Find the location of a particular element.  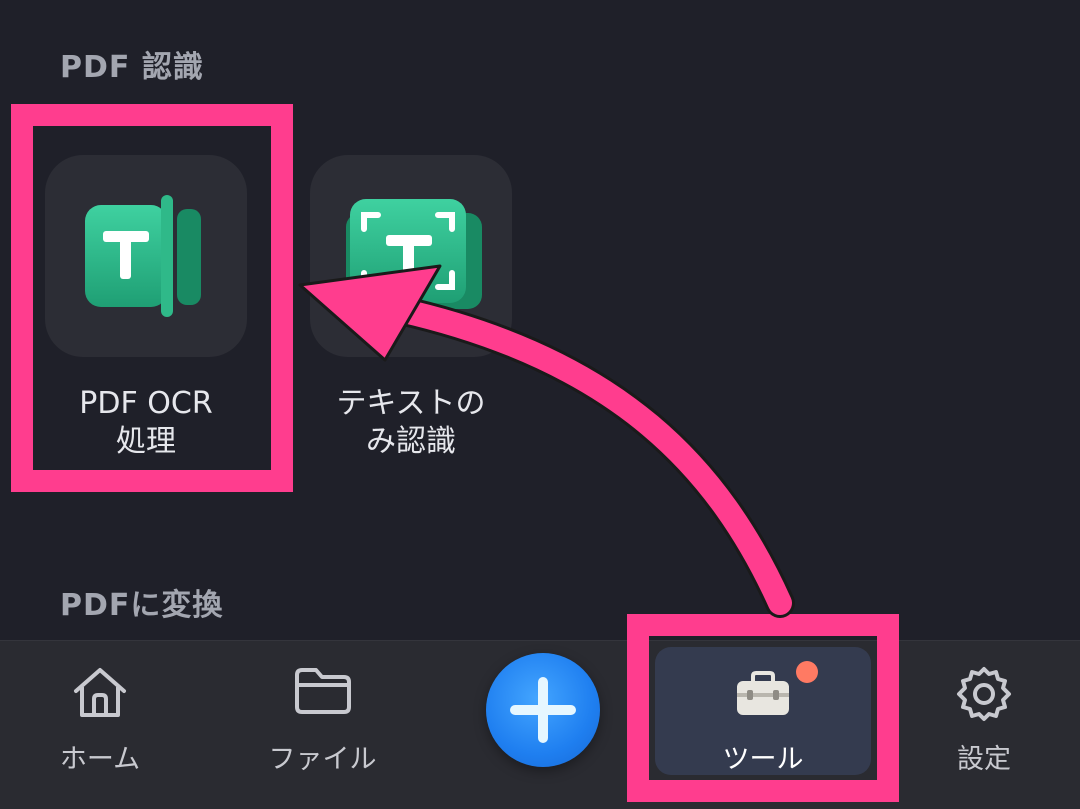

nav-settings-tab: 設定 is located at coordinates (984, 725).